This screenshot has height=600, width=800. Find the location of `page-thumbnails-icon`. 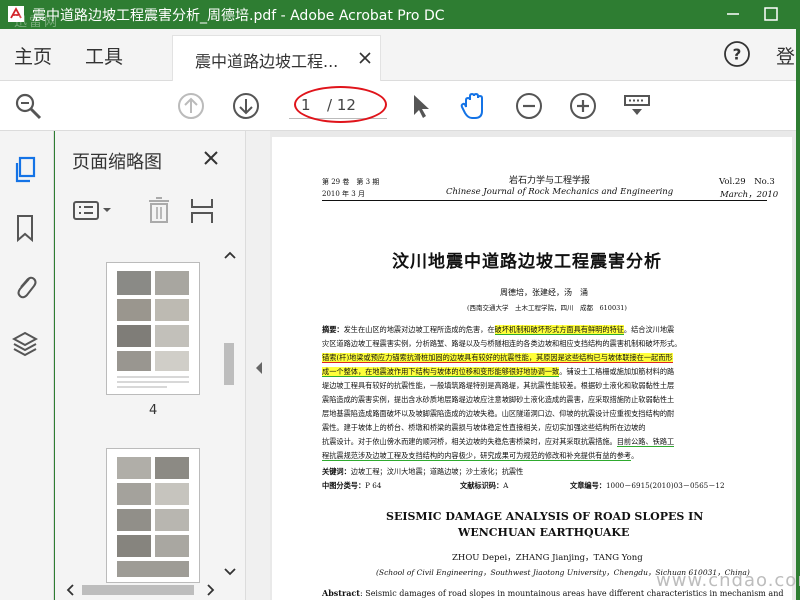

page-thumbnails-icon is located at coordinates (25, 170).